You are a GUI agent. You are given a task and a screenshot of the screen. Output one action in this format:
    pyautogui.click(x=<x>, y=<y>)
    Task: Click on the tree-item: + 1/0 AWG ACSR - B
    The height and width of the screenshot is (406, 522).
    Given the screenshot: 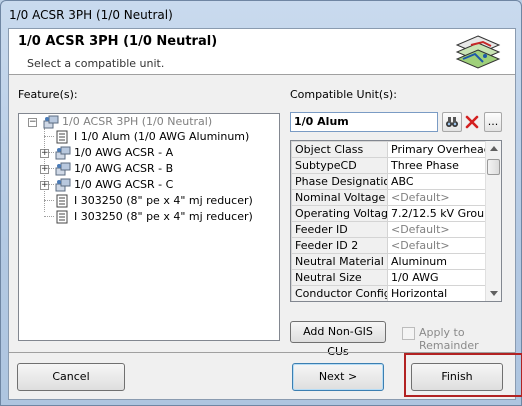 What is the action you would take?
    pyautogui.click(x=149, y=169)
    